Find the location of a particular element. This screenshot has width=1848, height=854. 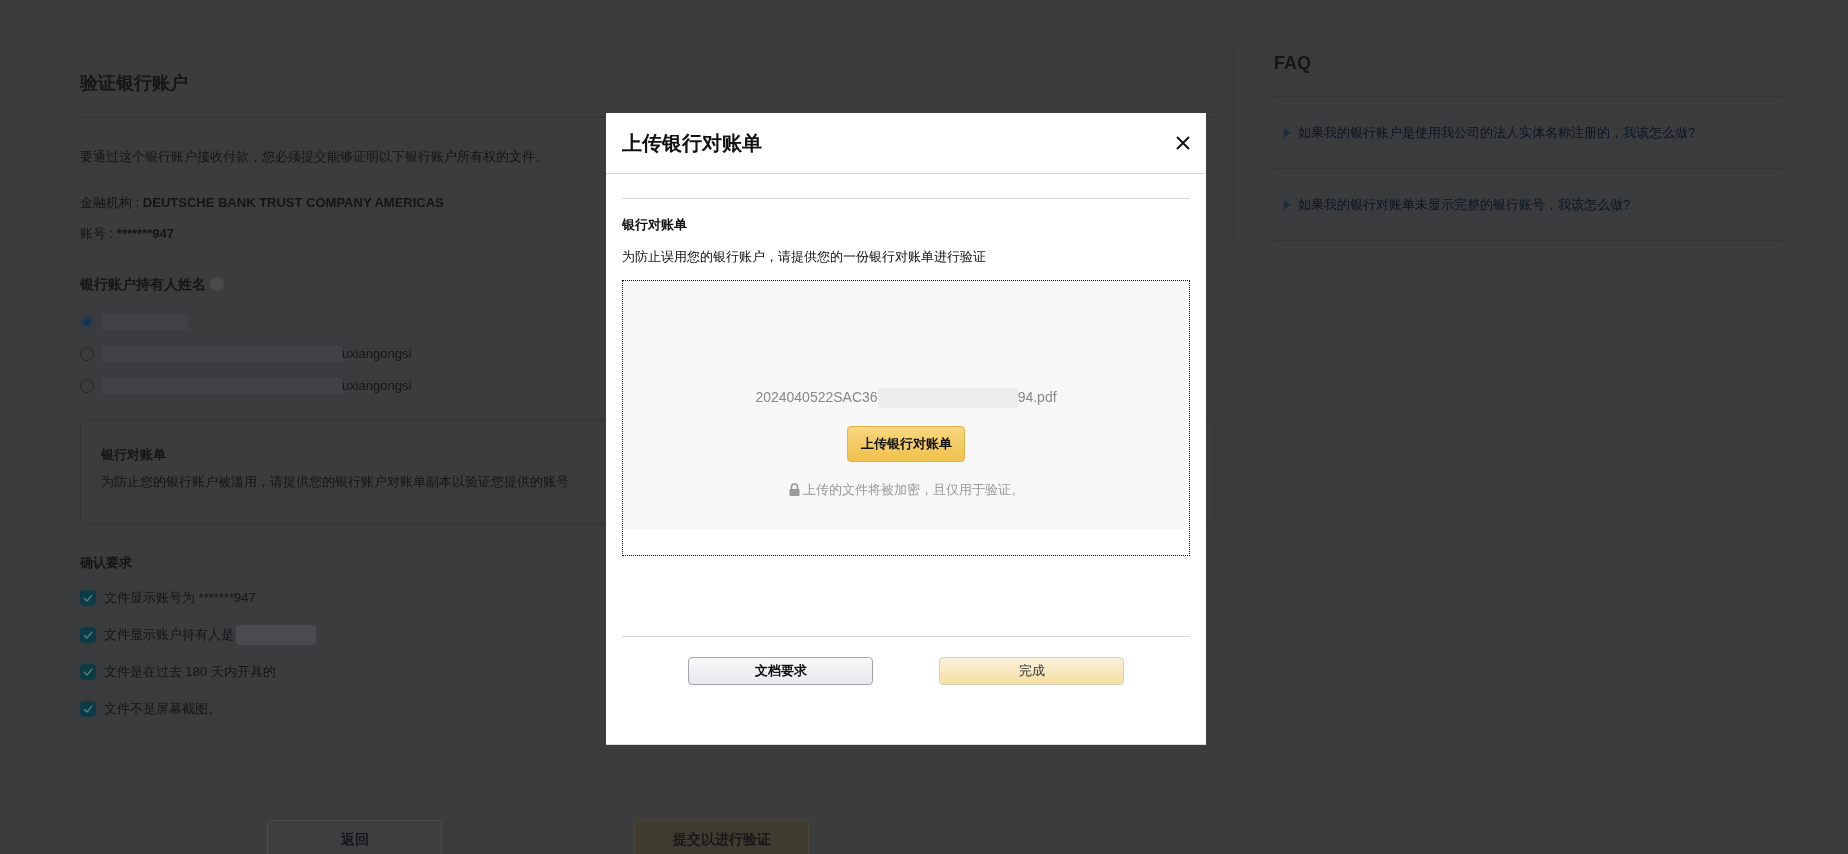

requirements-button: 文档要求 is located at coordinates (780, 671).